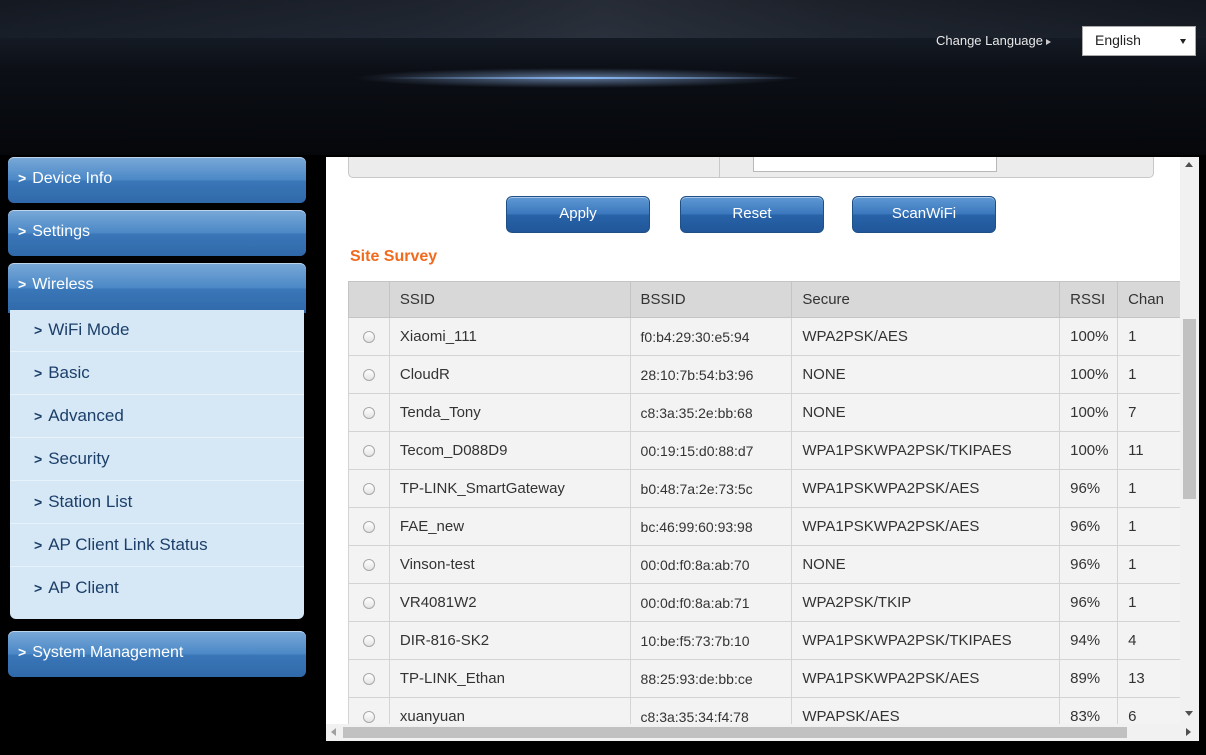 The width and height of the screenshot is (1206, 755). I want to click on column-header-bssid: BSSID, so click(711, 299).